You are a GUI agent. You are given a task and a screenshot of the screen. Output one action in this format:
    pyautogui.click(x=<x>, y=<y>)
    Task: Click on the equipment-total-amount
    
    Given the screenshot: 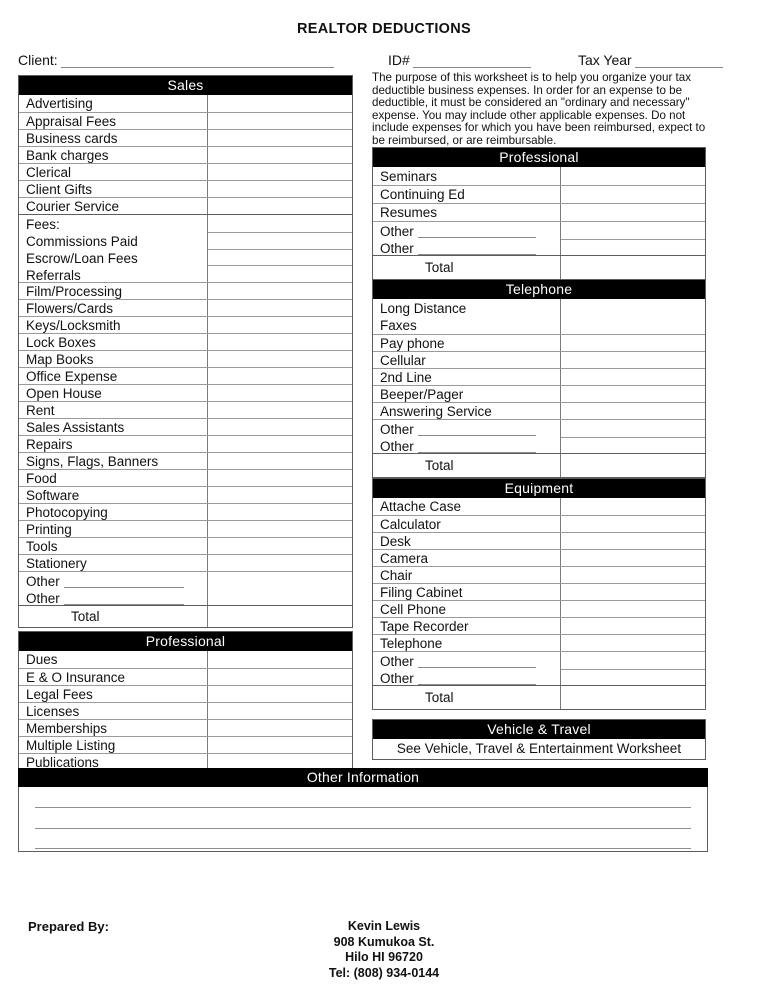 What is the action you would take?
    pyautogui.click(x=633, y=697)
    